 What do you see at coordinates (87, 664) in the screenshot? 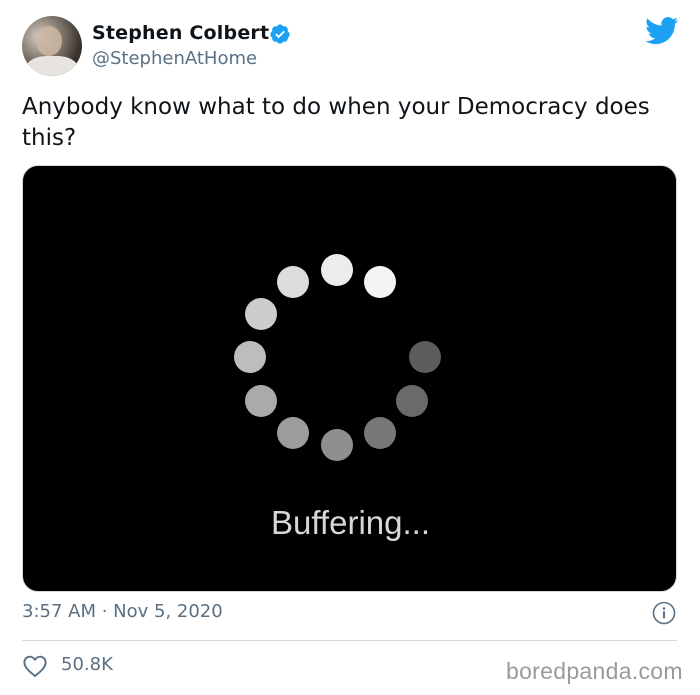
I see `like-count: 50.8K` at bounding box center [87, 664].